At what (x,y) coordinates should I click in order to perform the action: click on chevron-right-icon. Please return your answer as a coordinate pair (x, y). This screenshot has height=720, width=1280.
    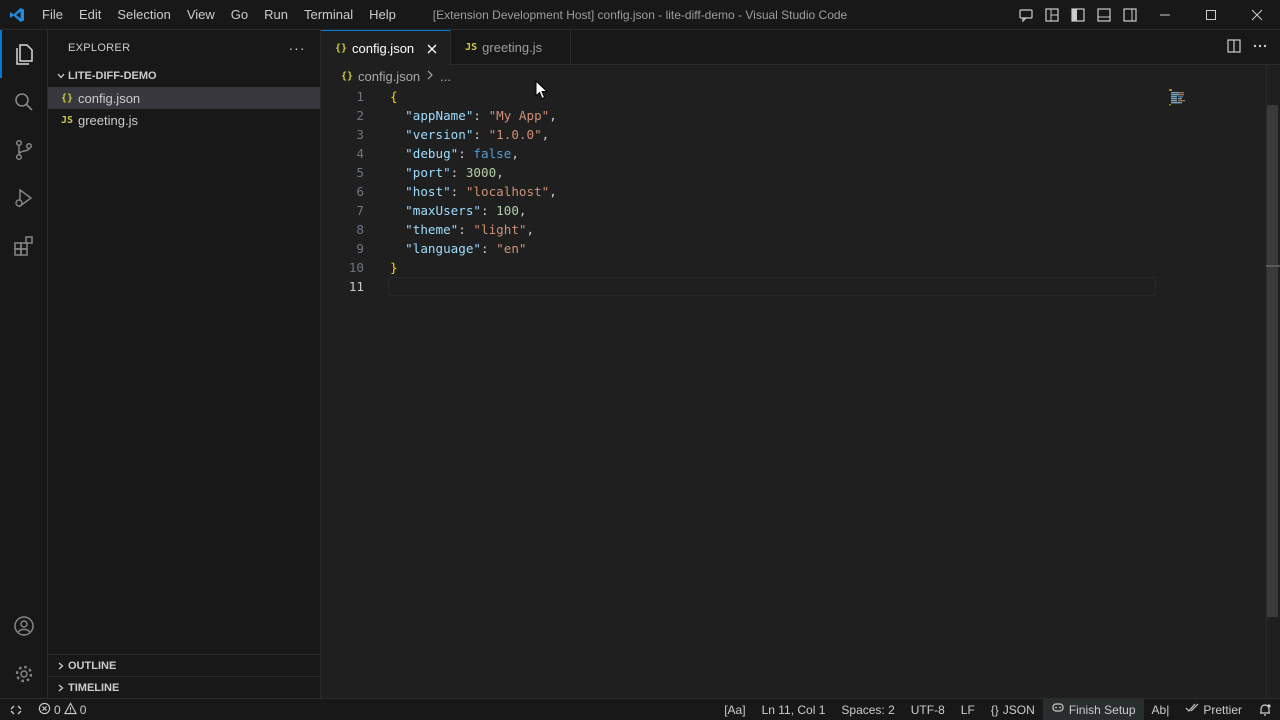
    Looking at the image, I should click on (61, 666).